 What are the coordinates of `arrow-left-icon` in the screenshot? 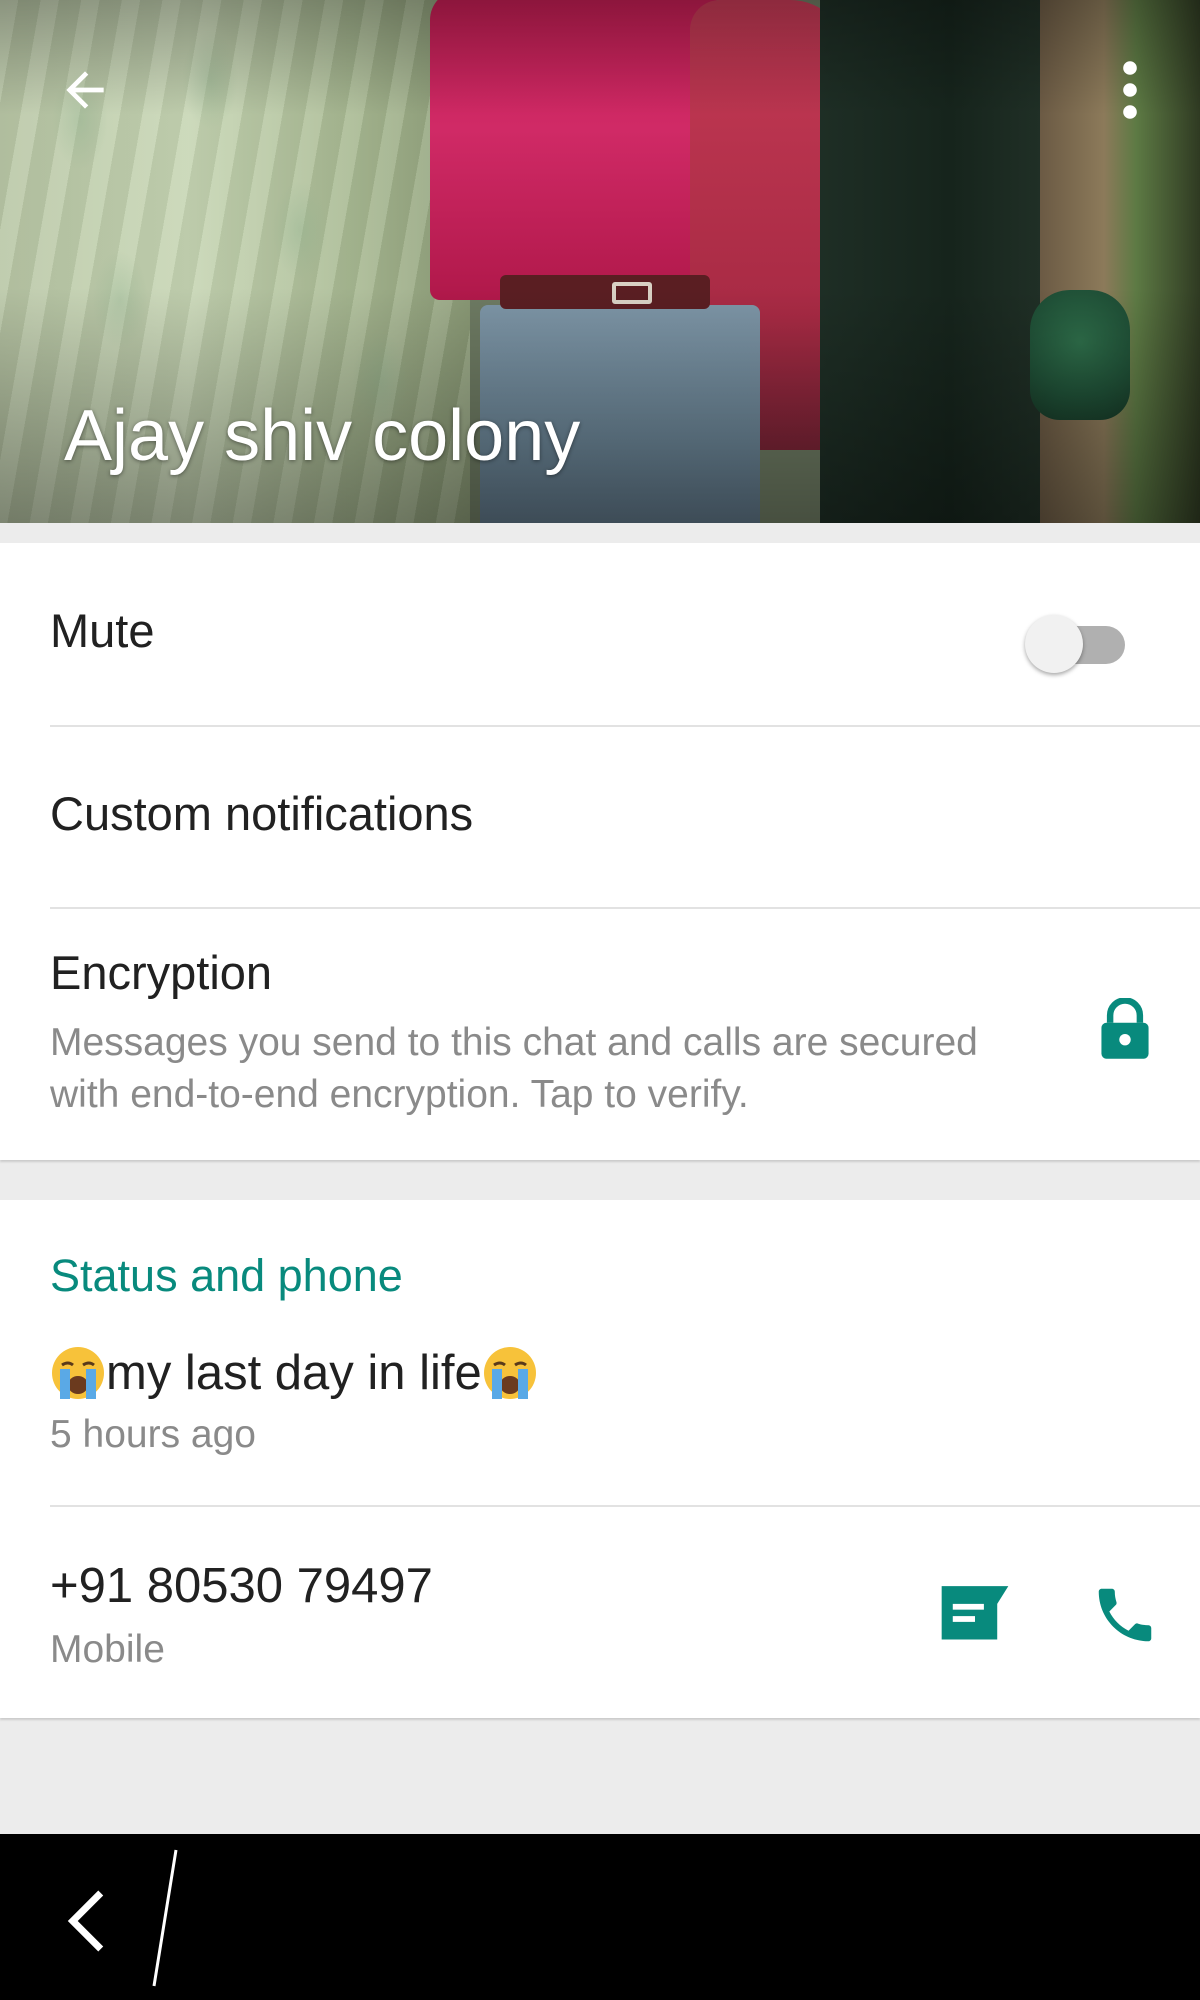 It's located at (85, 90).